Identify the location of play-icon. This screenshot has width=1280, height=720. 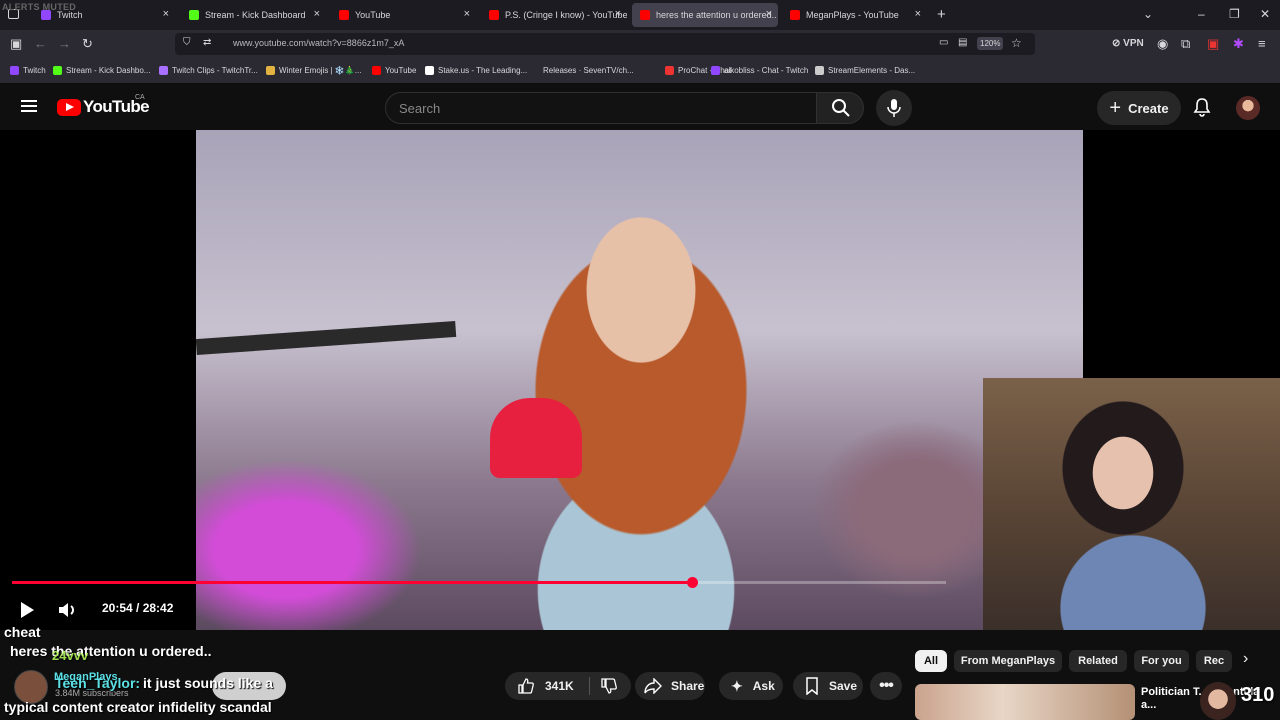
(27, 610).